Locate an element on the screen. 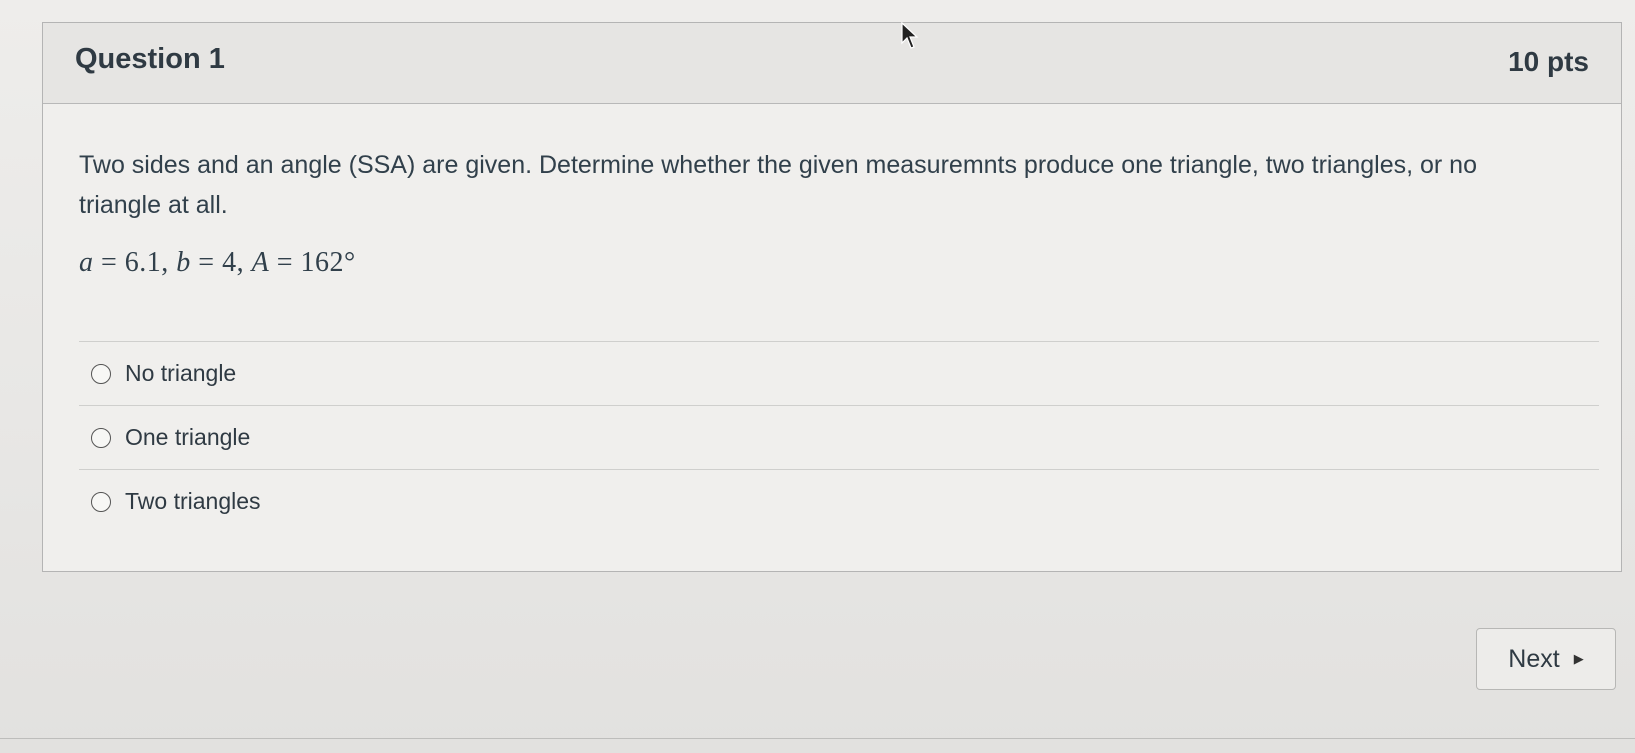 The image size is (1635, 753). next-button: Next ▶ is located at coordinates (1546, 659).